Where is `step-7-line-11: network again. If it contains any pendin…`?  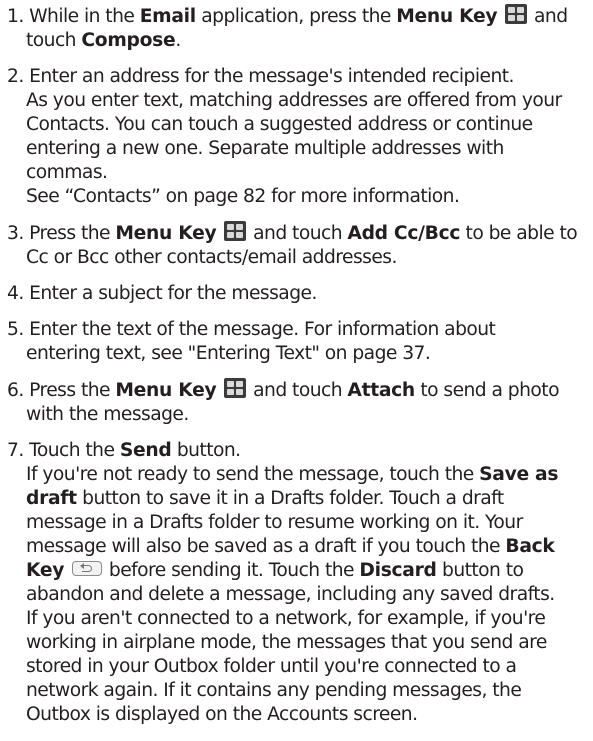
step-7-line-11: network again. If it contains any pendin… is located at coordinates (274, 690).